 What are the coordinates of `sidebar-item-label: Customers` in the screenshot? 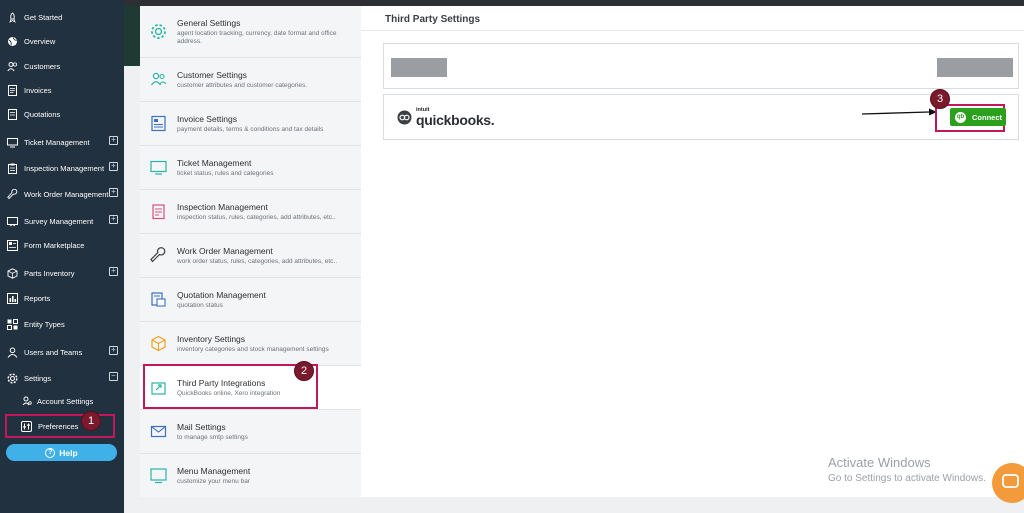 It's located at (42, 66).